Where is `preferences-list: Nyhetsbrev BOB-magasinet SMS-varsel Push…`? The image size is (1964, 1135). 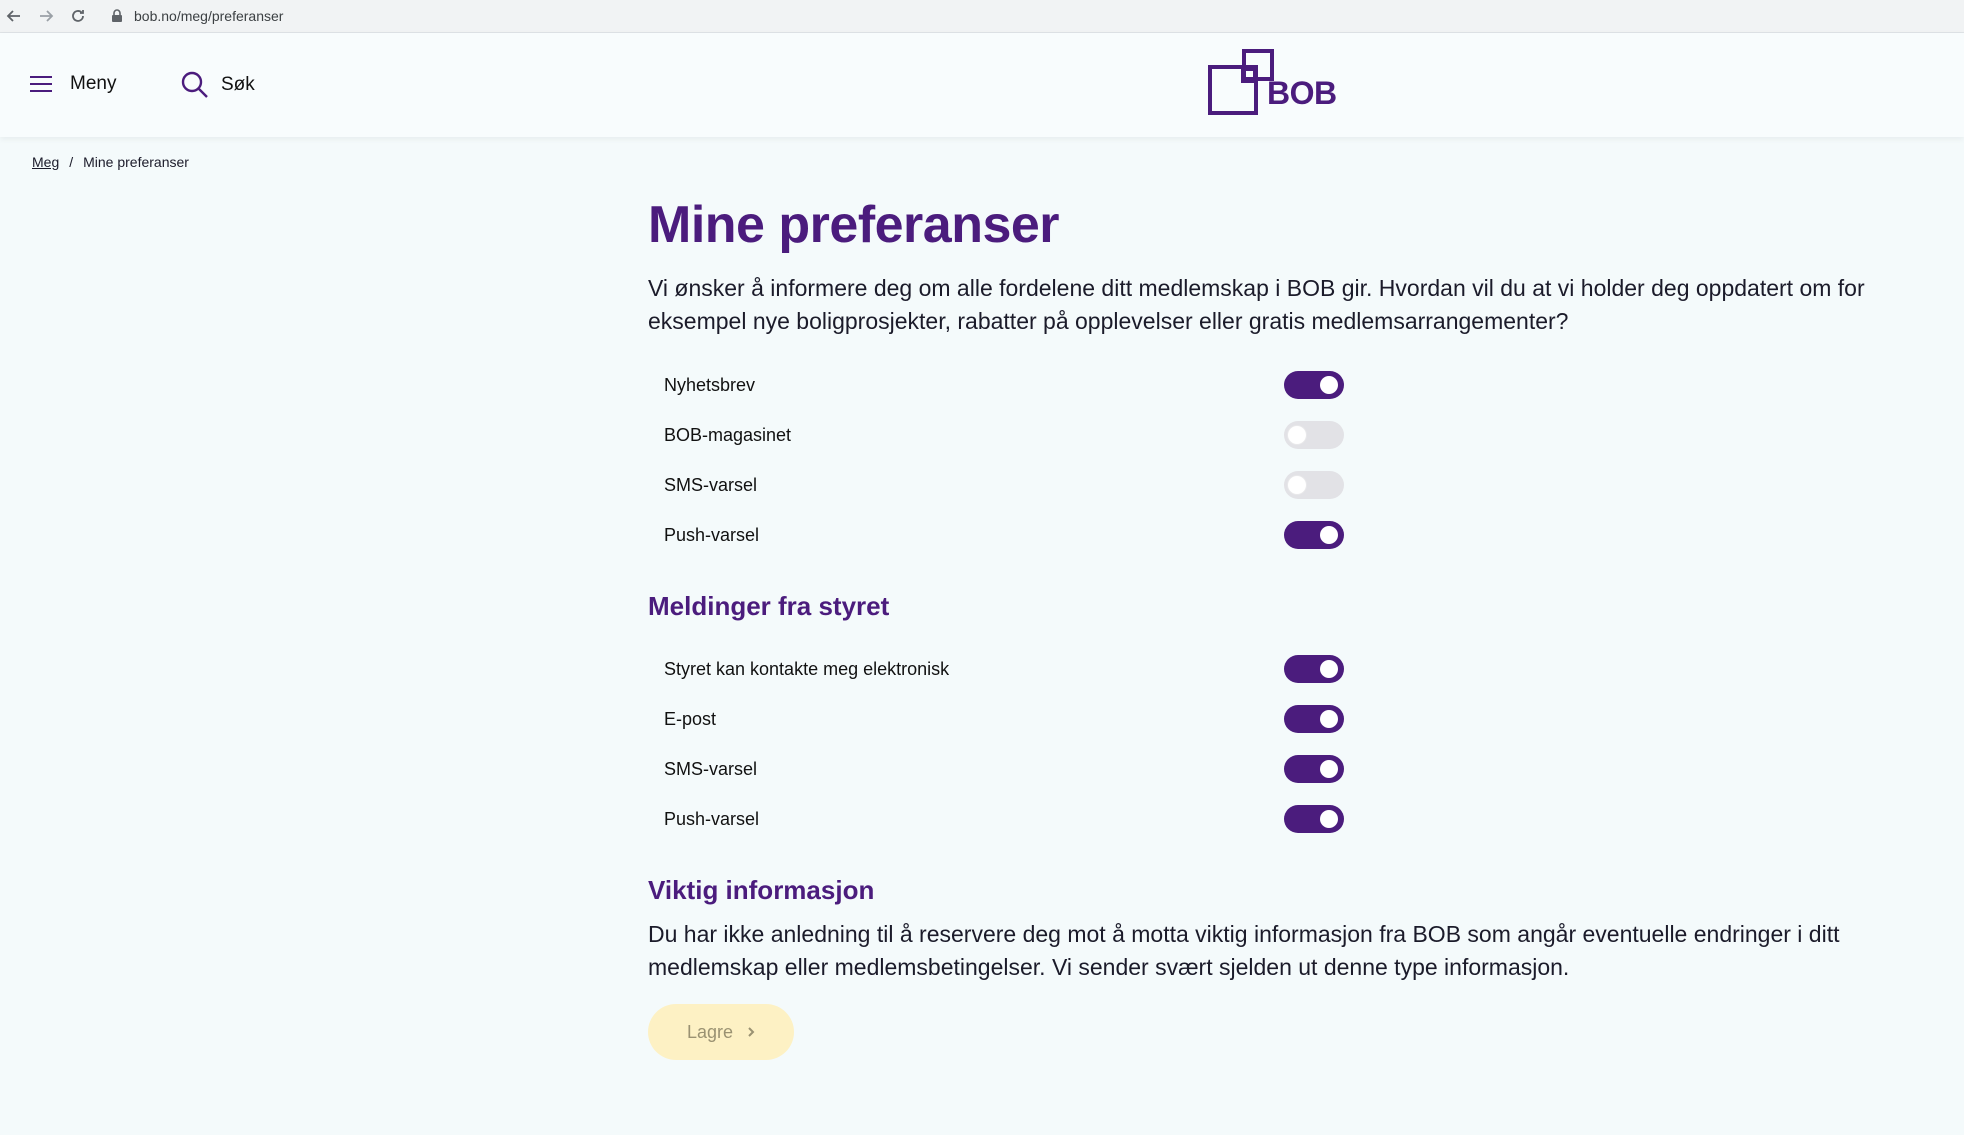 preferences-list: Nyhetsbrev BOB-magasinet SMS-varsel Push… is located at coordinates (1268, 460).